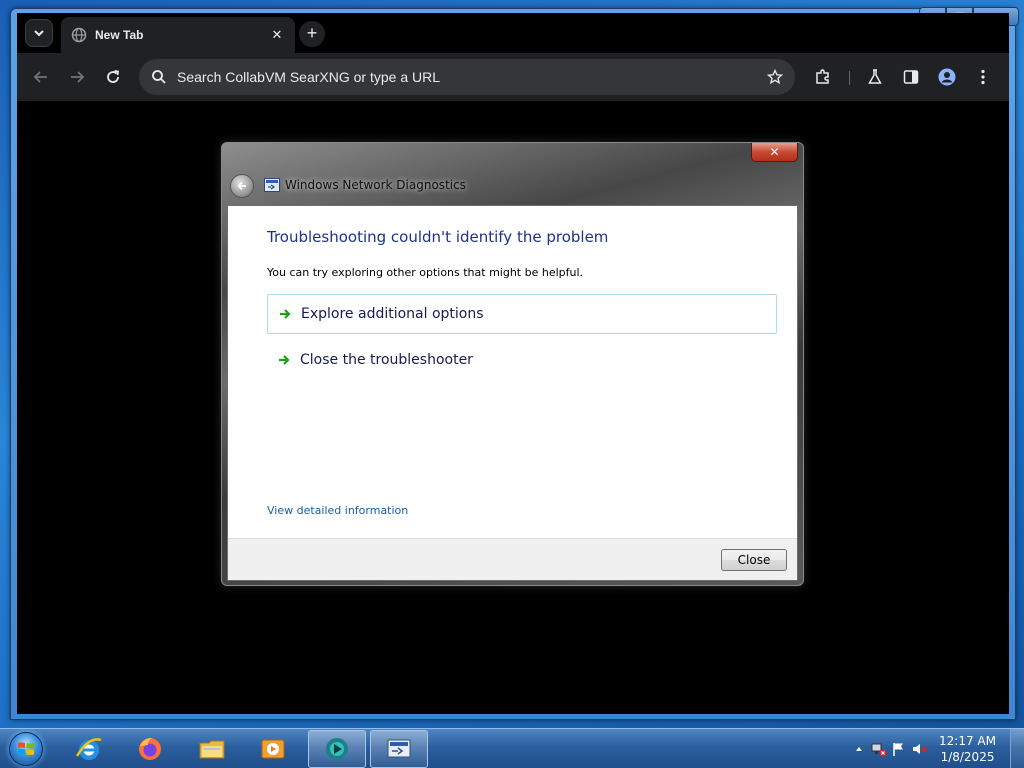 The height and width of the screenshot is (768, 1024). Describe the element at coordinates (513, 33) in the screenshot. I see `tab-strip: New Tab ✕ +` at that location.